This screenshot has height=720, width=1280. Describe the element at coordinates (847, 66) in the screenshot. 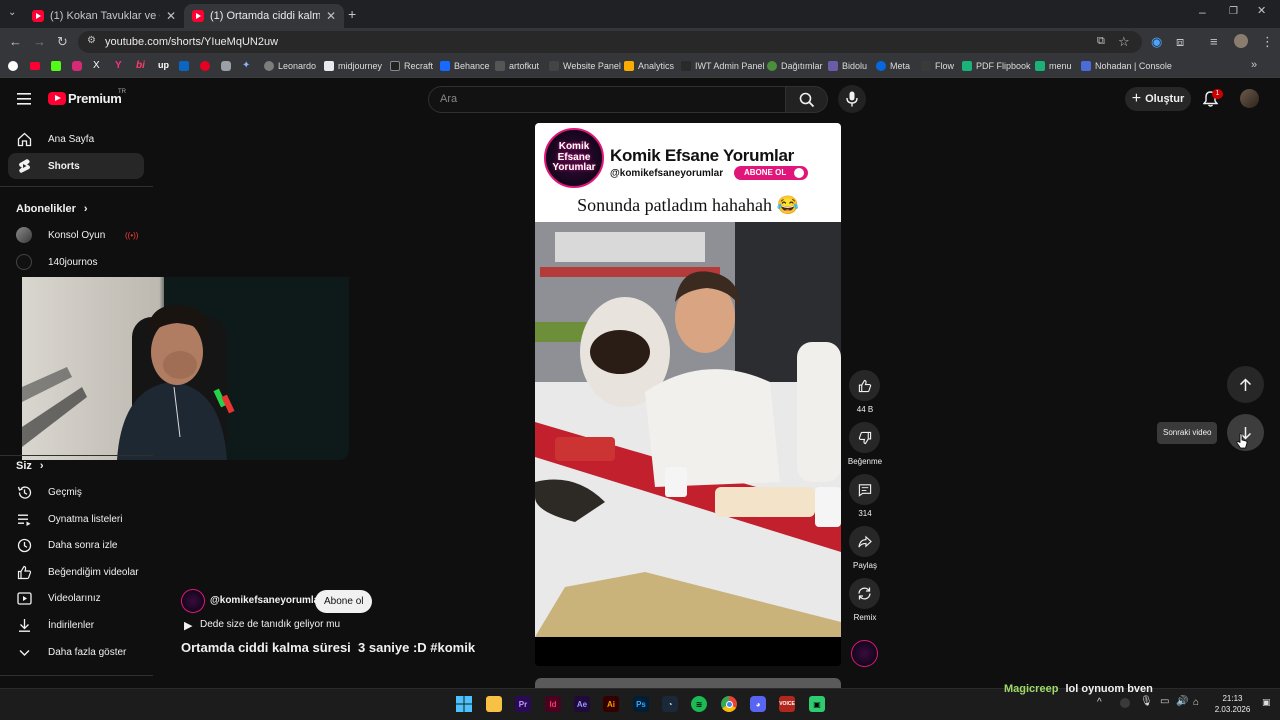

I see `bookmark-bidolu: Bidolu` at that location.